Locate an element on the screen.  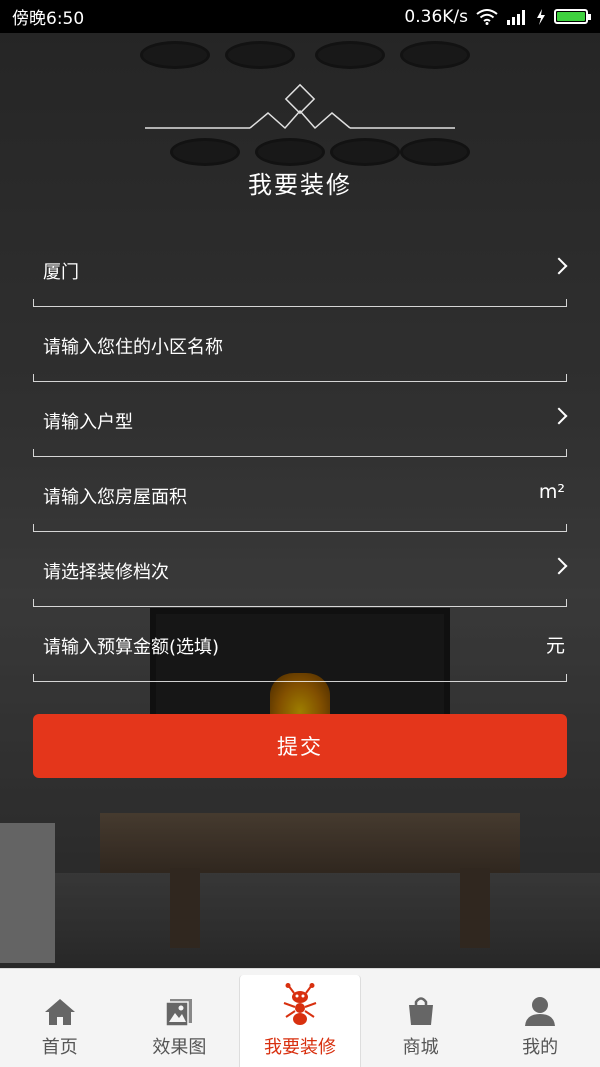
nav-label: 商城 is located at coordinates (420, 1047).